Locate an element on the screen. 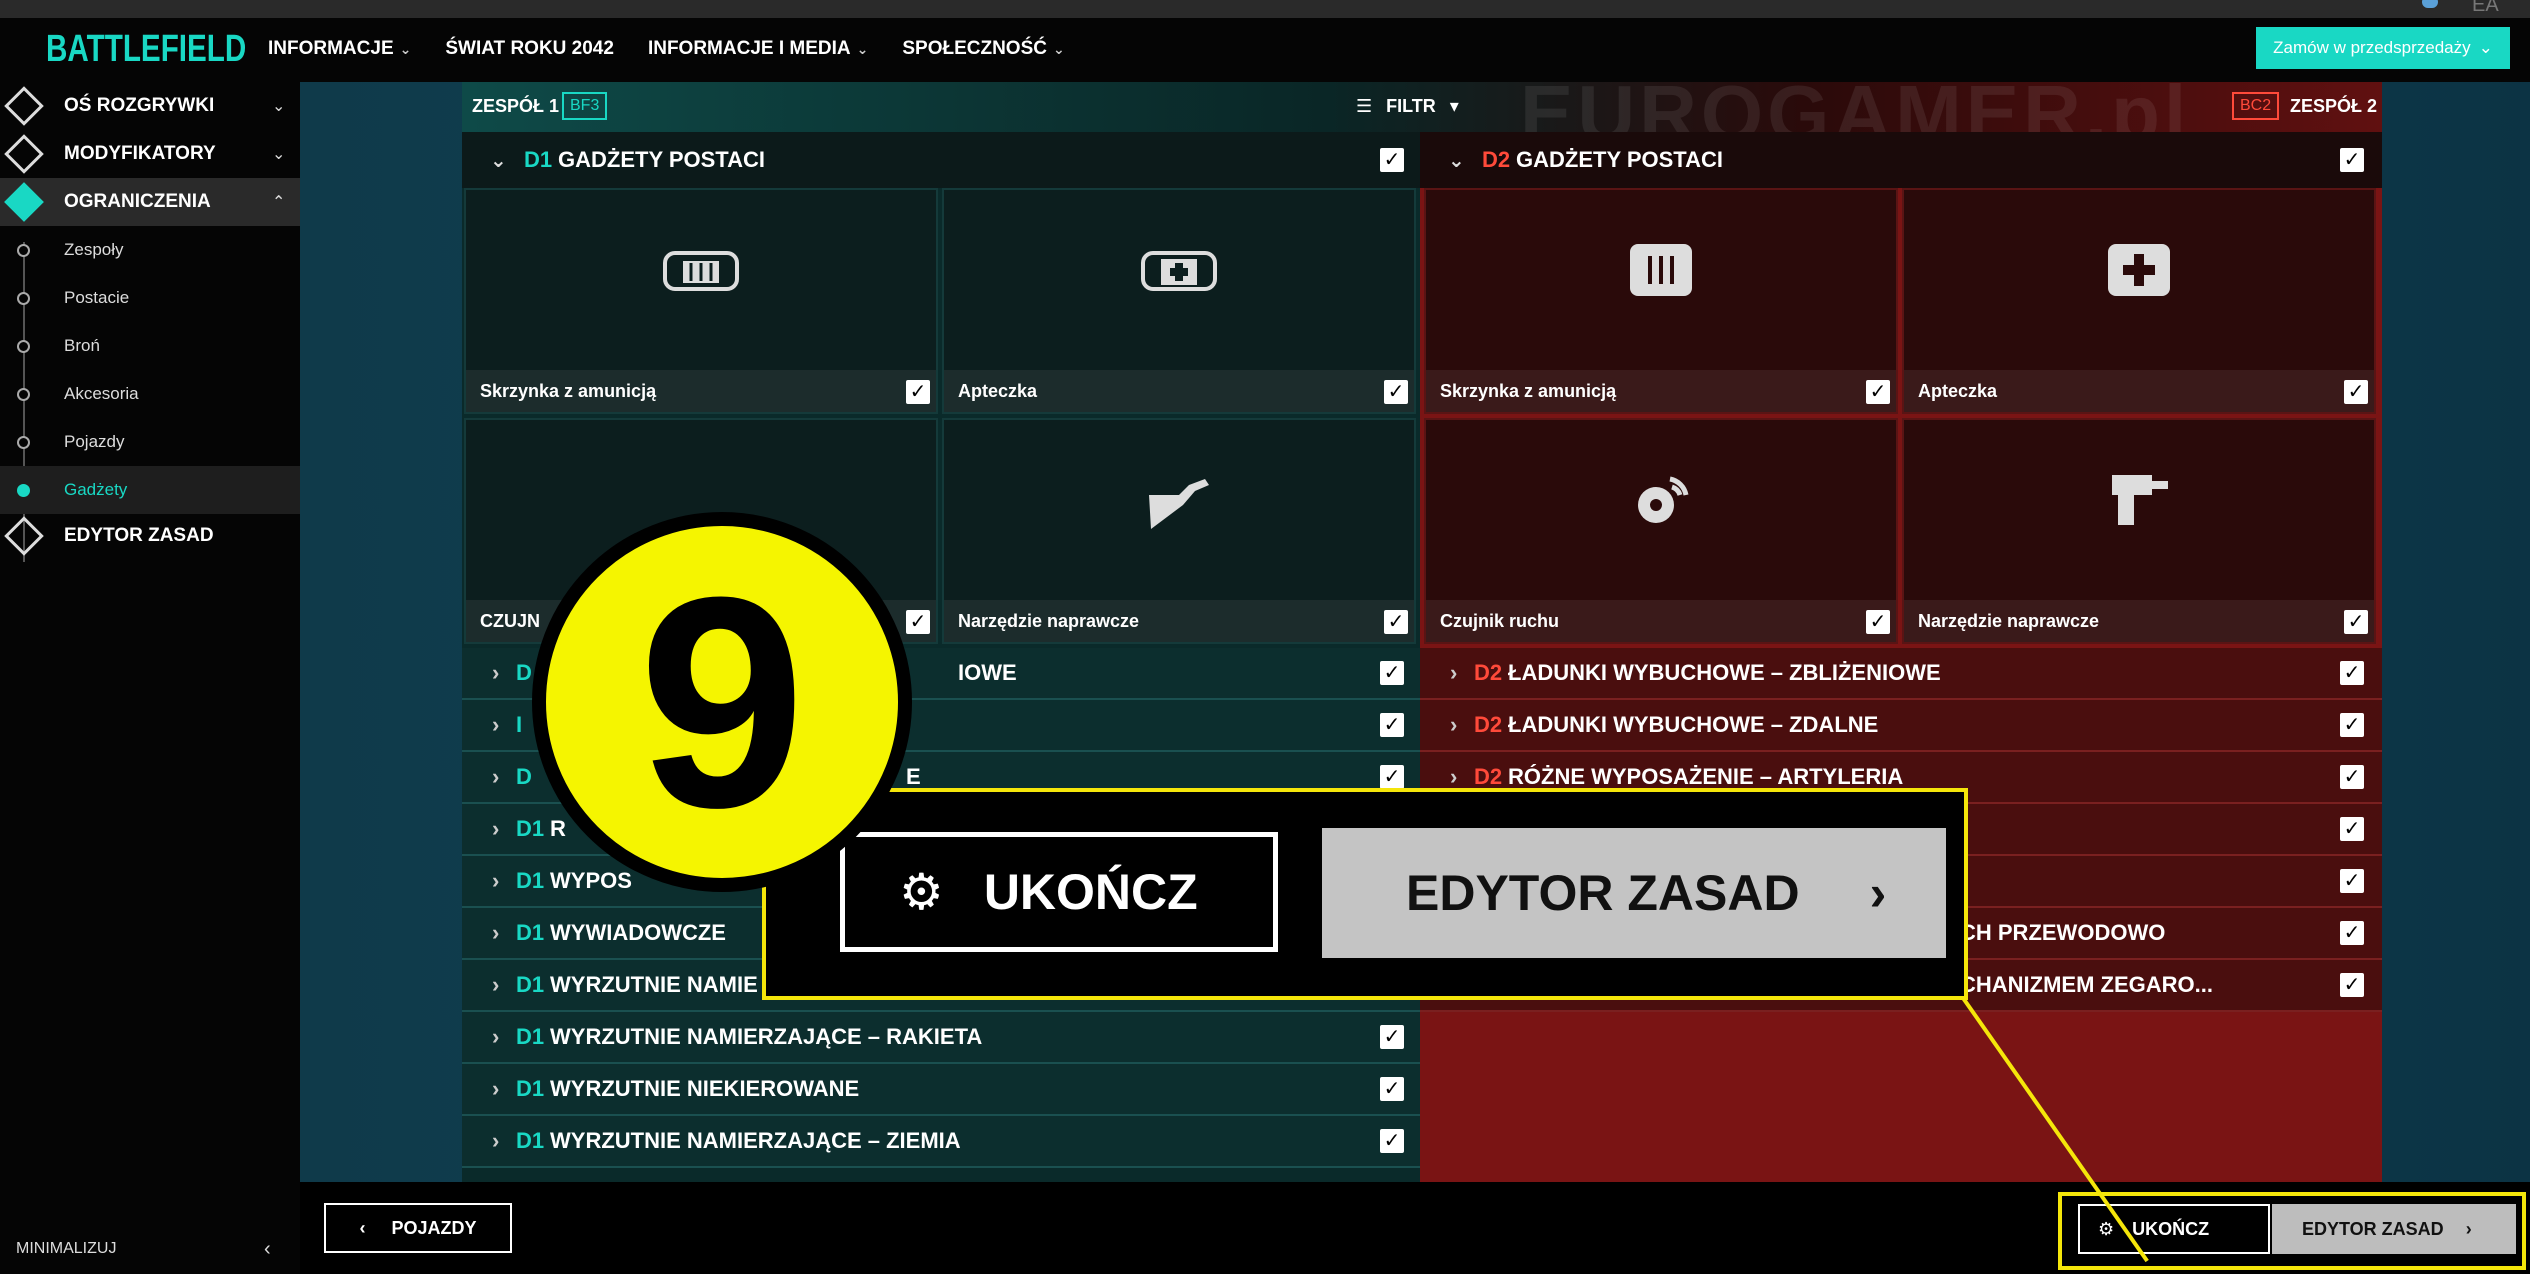  sidebar-item-restrictions: OGRANICZENIA ⌃ is located at coordinates (150, 202).